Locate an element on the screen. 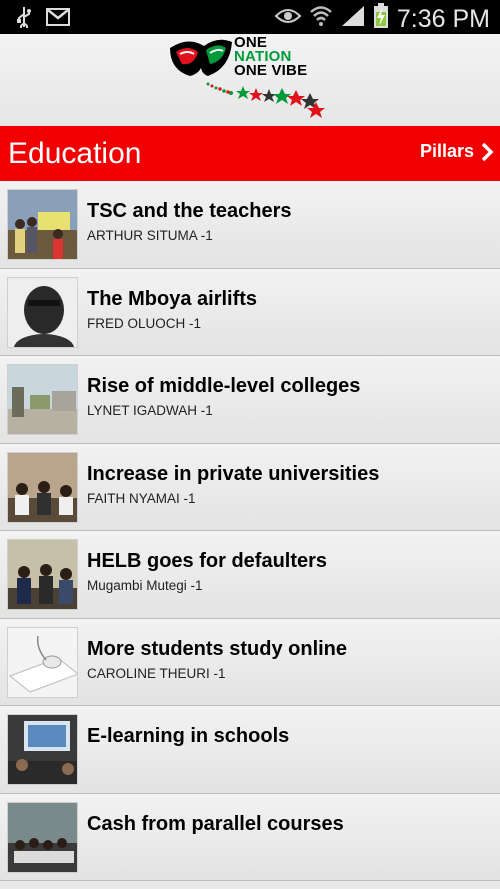 This screenshot has height=889, width=500. battery-charging-icon is located at coordinates (381, 18).